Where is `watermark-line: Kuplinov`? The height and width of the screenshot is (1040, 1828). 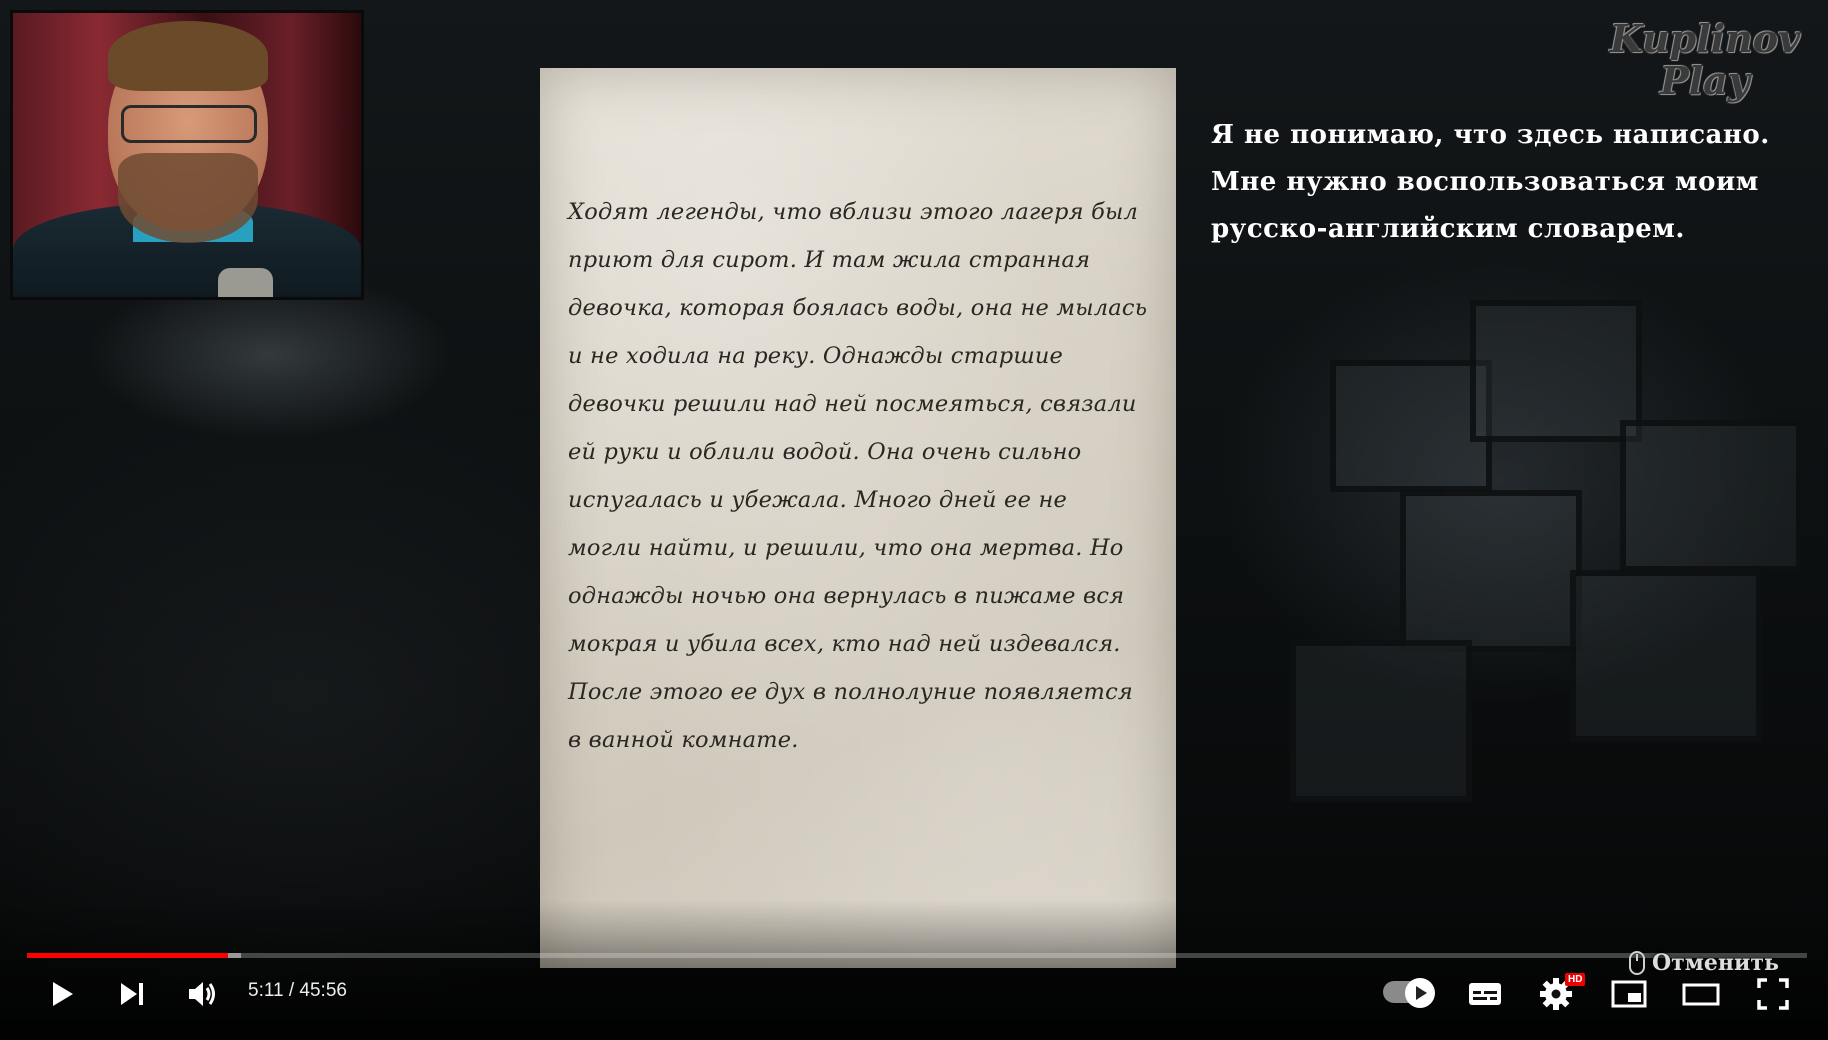
watermark-line: Kuplinov is located at coordinates (1705, 38).